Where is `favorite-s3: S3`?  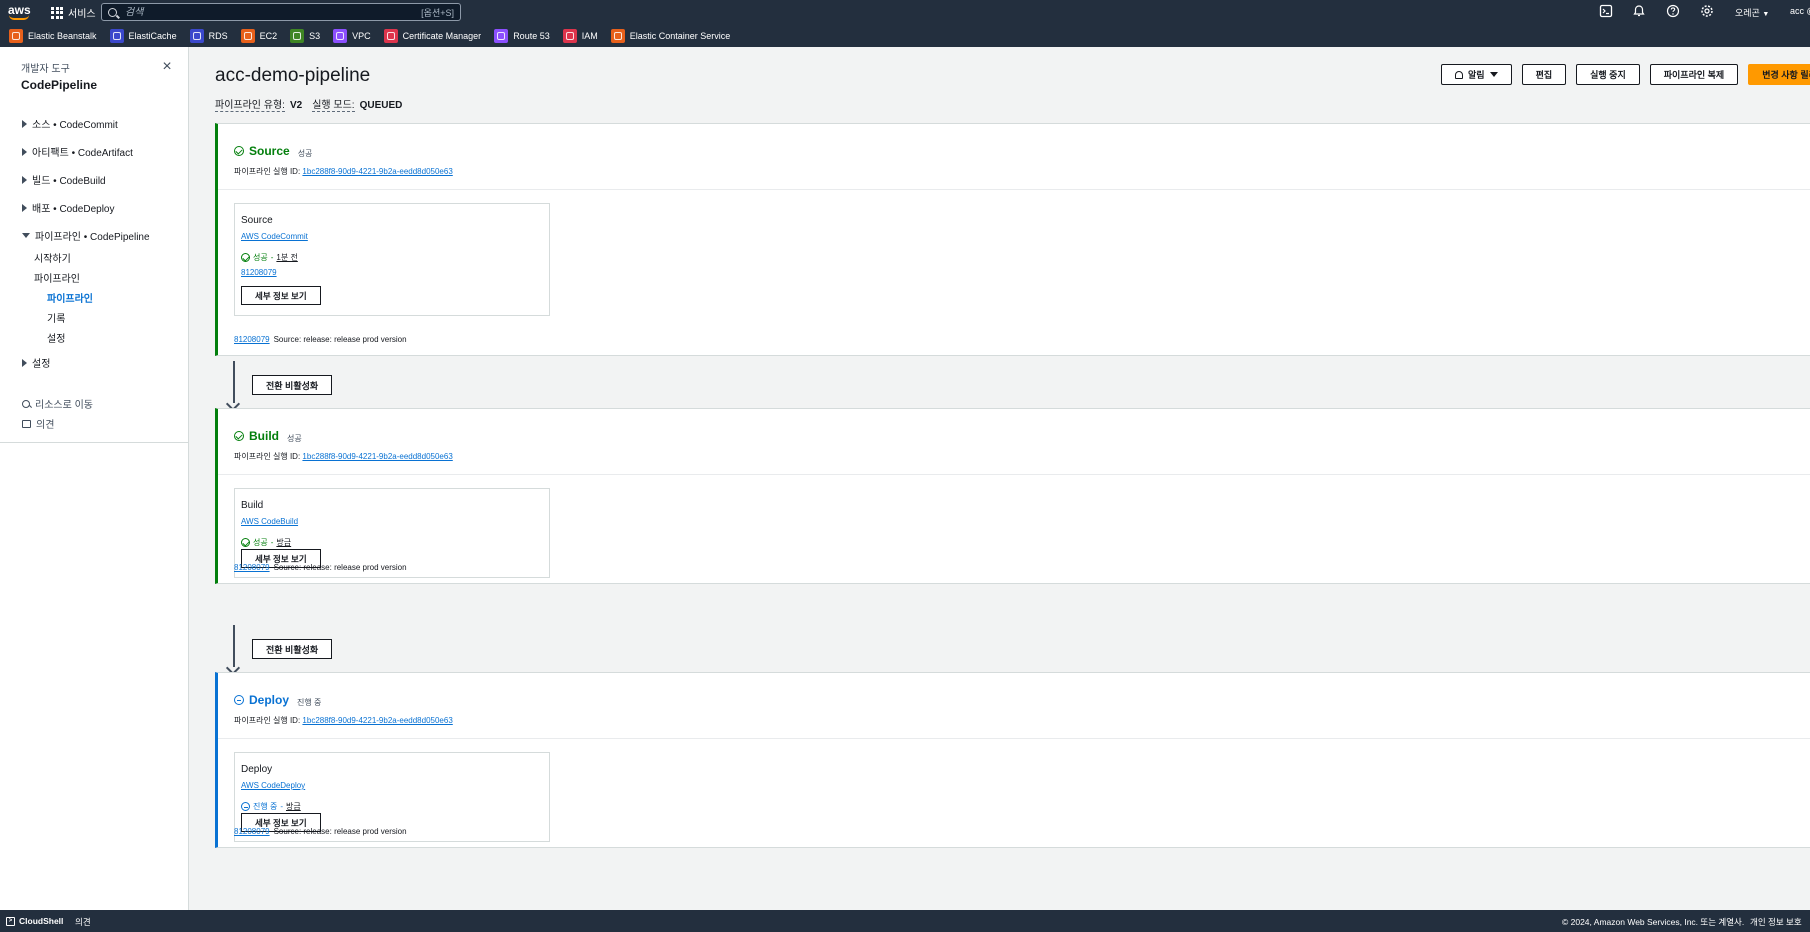
favorite-s3: S3 is located at coordinates (305, 36).